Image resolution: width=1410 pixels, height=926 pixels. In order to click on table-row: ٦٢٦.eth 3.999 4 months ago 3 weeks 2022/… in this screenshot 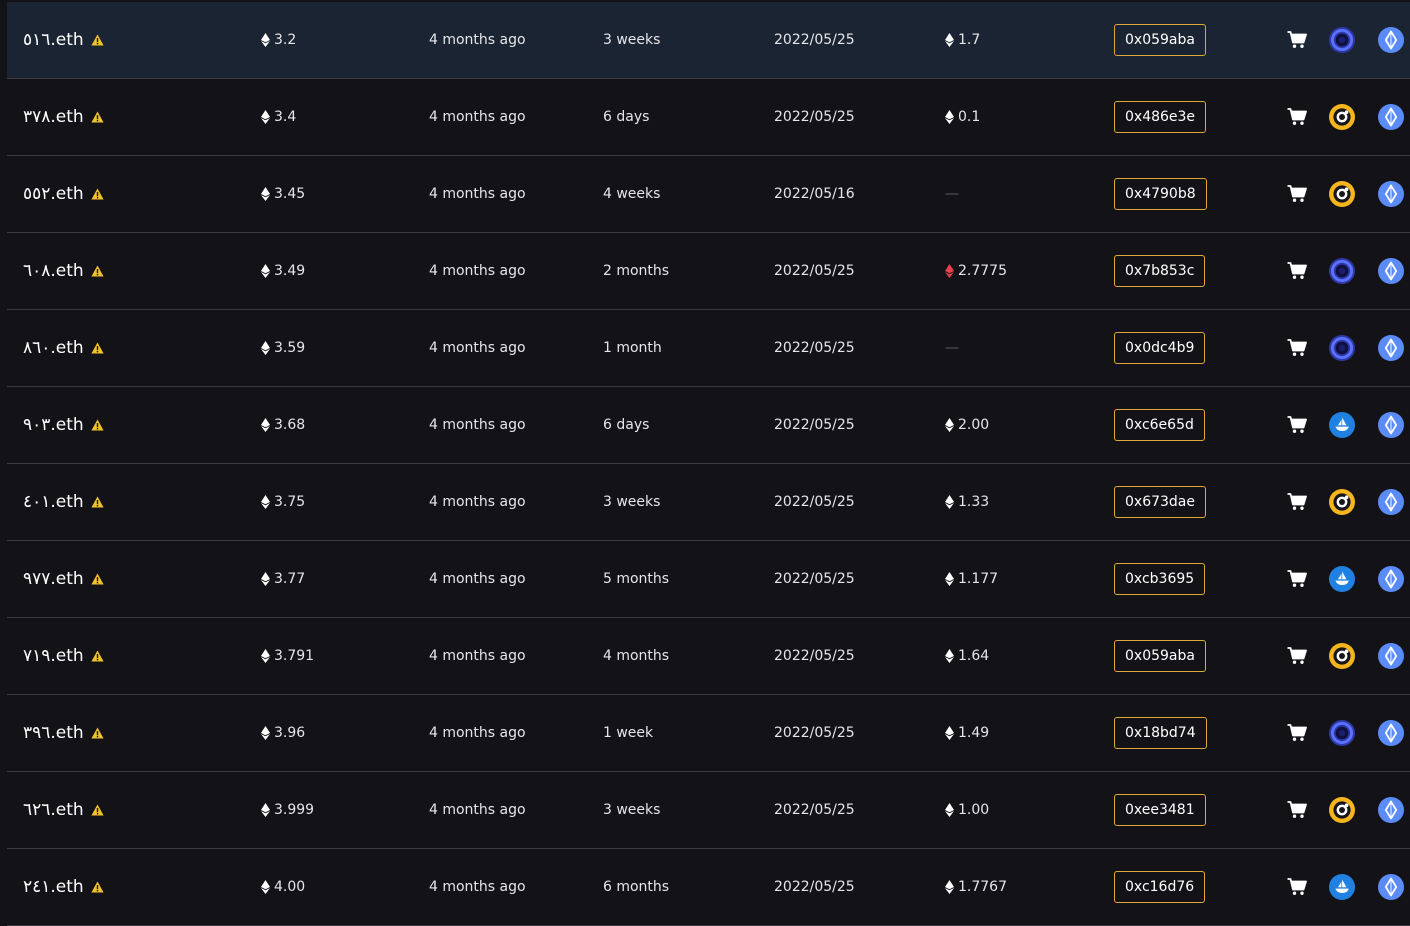, I will do `click(708, 810)`.